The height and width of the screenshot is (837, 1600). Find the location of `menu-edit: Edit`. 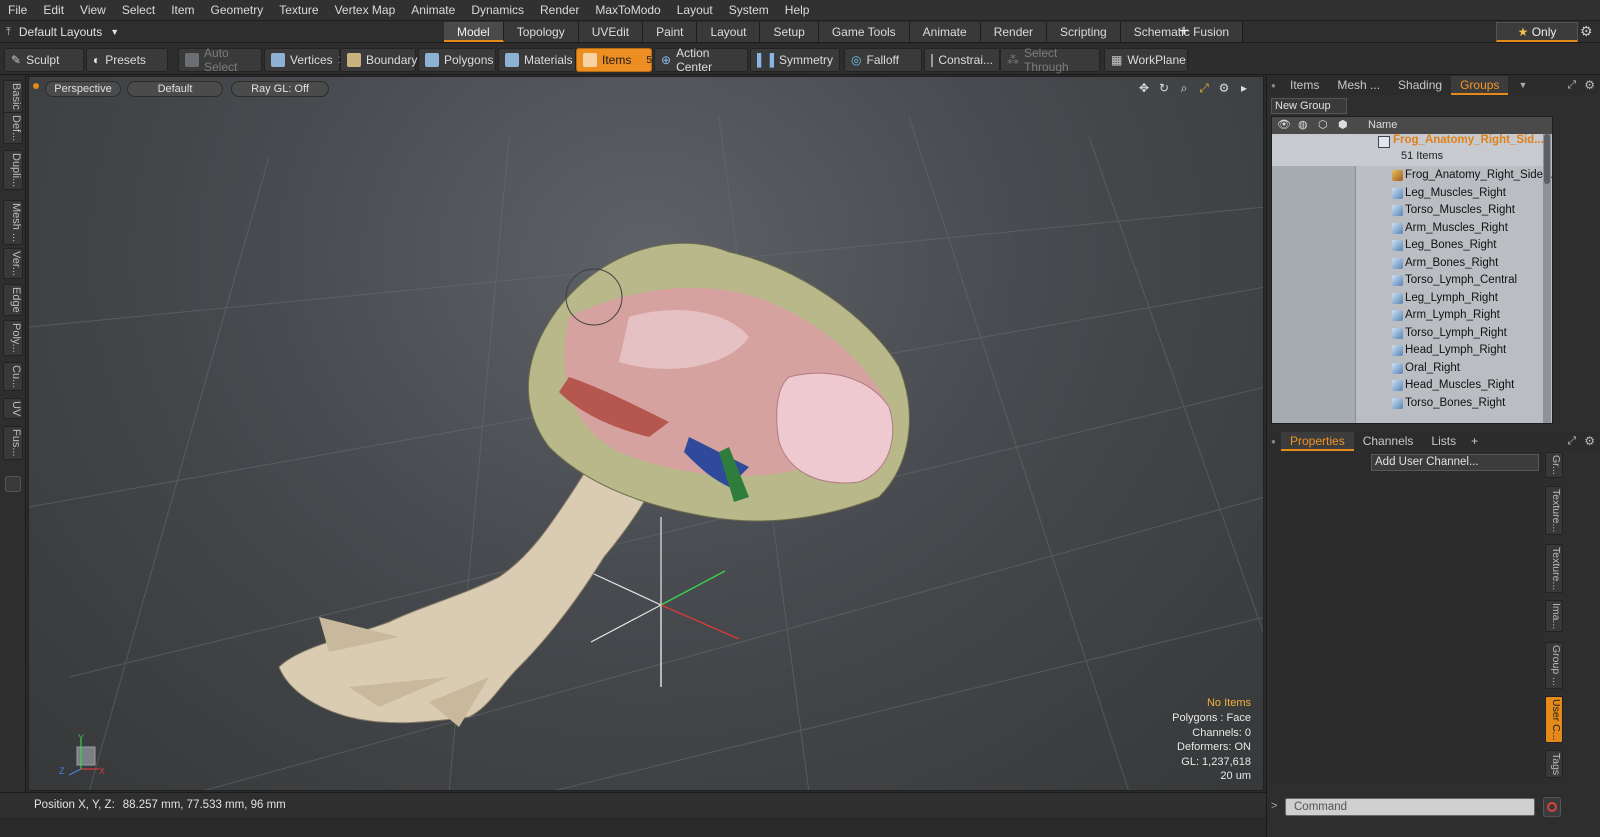

menu-edit: Edit is located at coordinates (53, 10).